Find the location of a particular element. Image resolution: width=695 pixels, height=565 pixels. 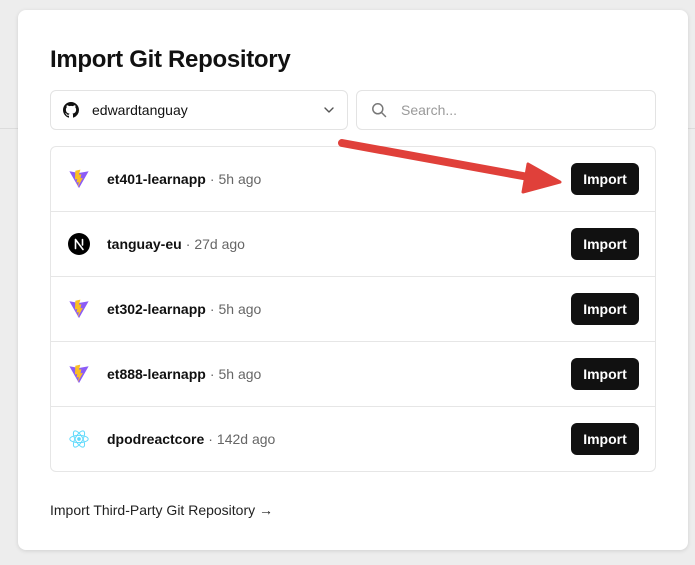

repo-row: et888-learnapp · 5h ago Import is located at coordinates (353, 374).